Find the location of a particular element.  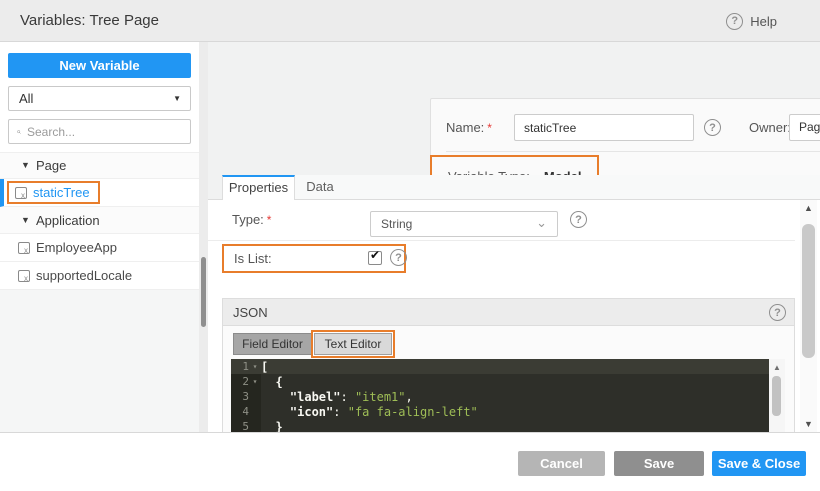

type-label: Type: is located at coordinates (248, 219).